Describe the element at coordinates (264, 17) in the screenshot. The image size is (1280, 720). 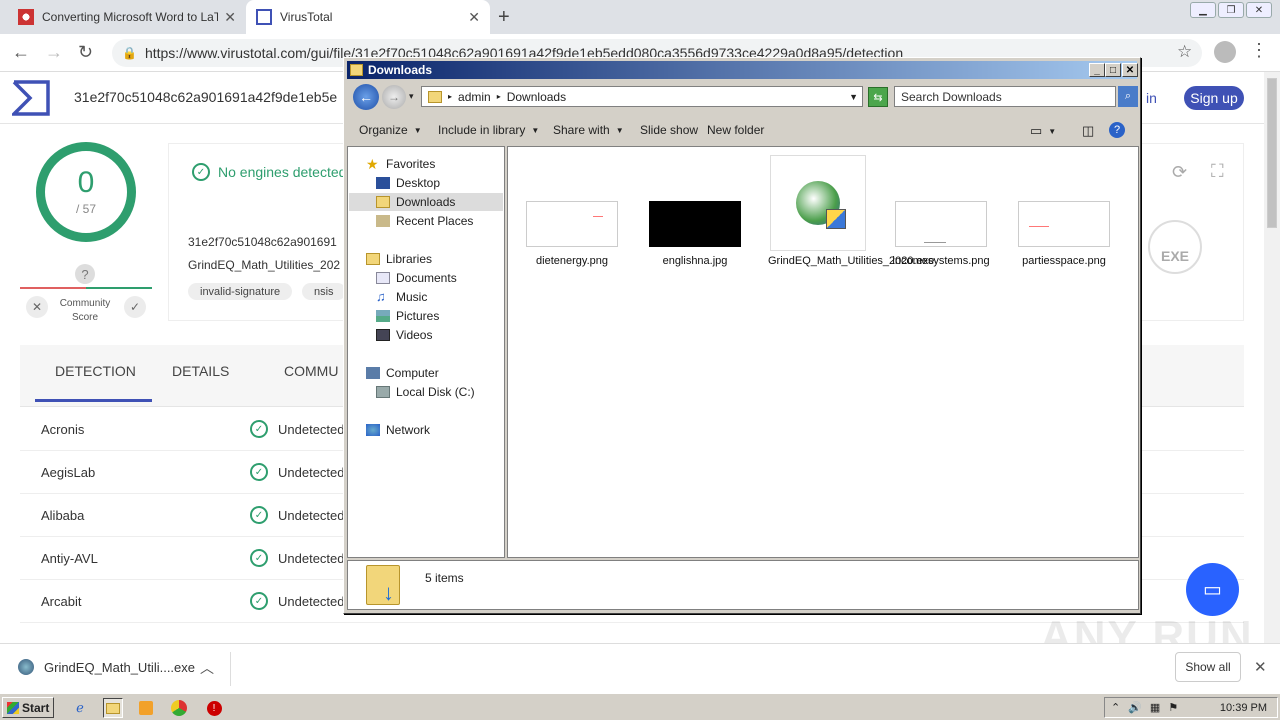
I see `virustotal-icon` at that location.